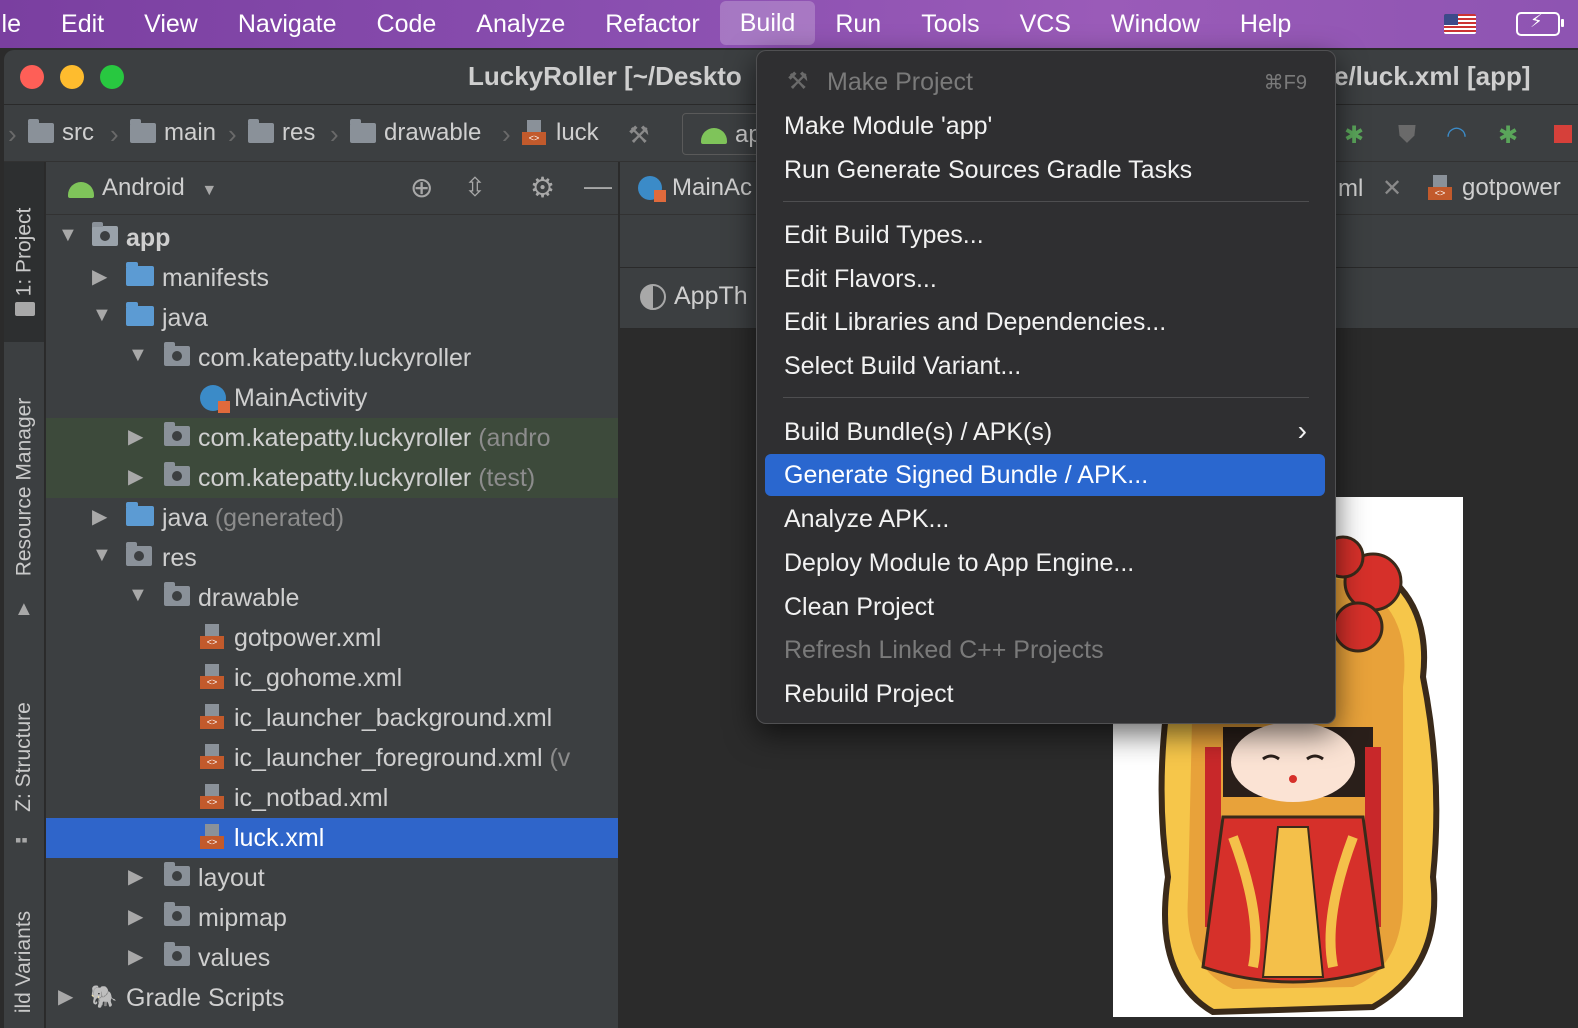 Image resolution: width=1578 pixels, height=1028 pixels. What do you see at coordinates (281, 133) in the screenshot?
I see `breadcrumb-res: res` at bounding box center [281, 133].